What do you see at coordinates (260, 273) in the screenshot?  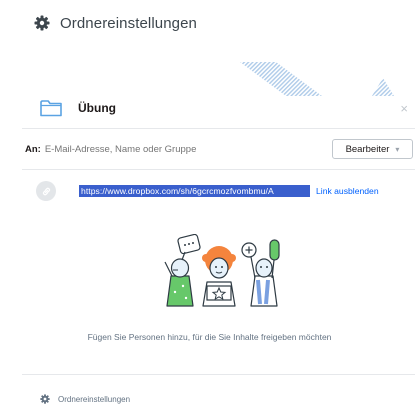 I see `person-right` at bounding box center [260, 273].